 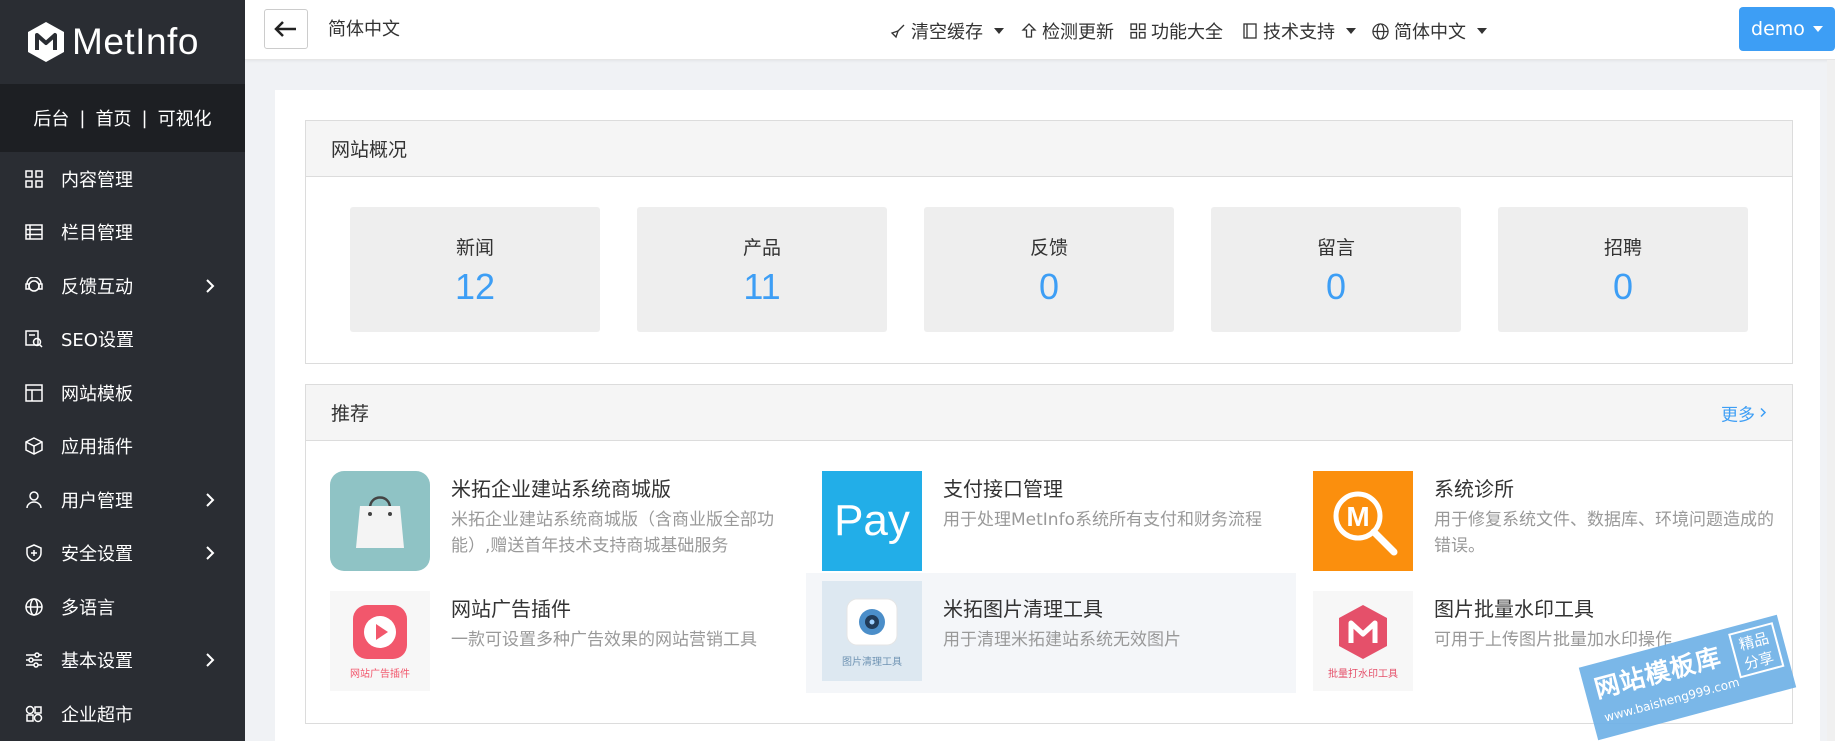 I want to click on check-update-label: 检测更新, so click(x=1078, y=32).